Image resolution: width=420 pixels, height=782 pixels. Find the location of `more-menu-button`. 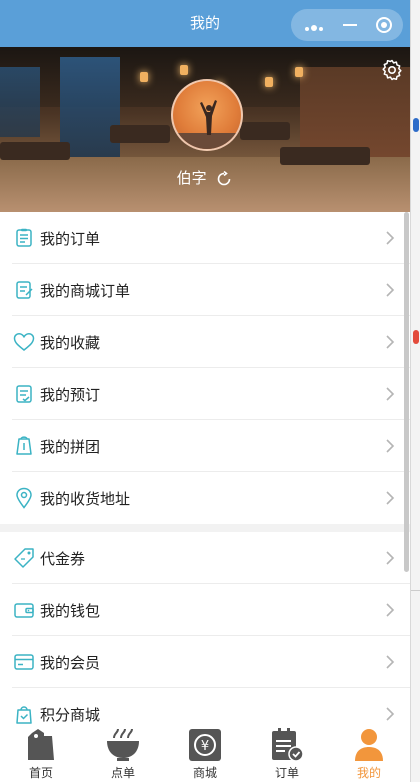

more-menu-button is located at coordinates (314, 25).